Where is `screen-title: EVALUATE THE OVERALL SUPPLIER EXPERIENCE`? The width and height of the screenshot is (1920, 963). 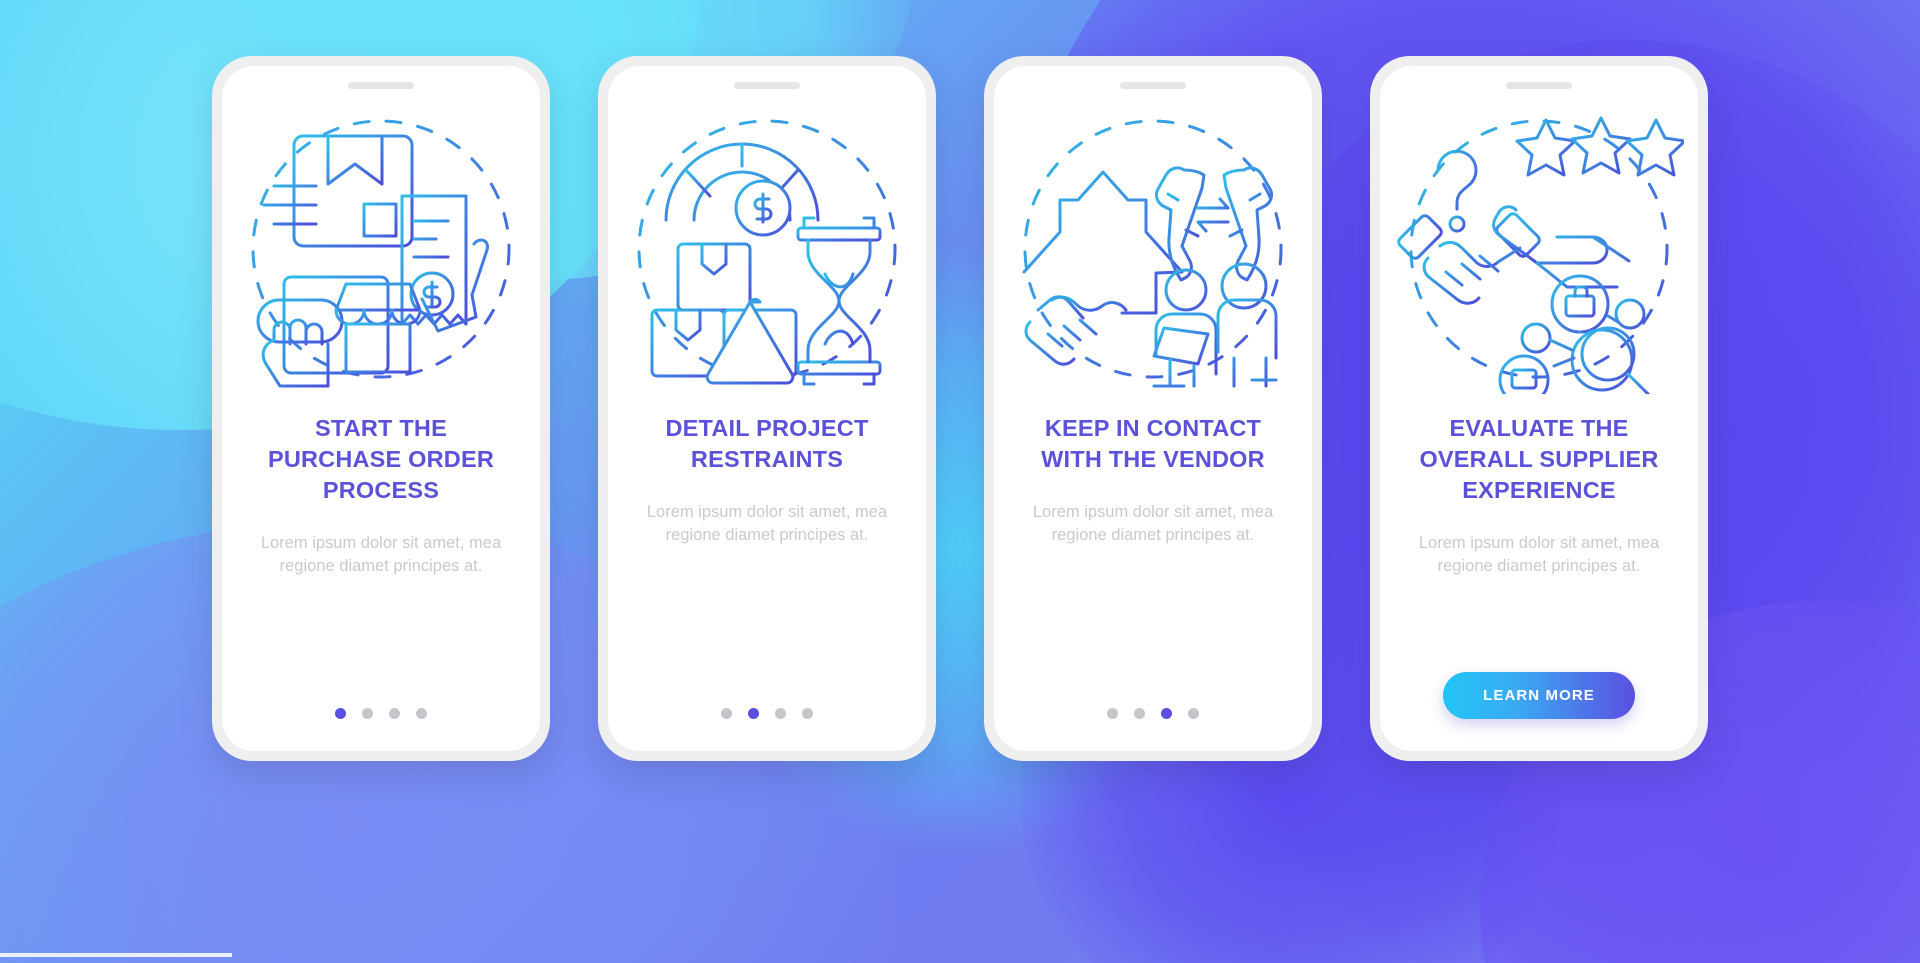 screen-title: EVALUATE THE OVERALL SUPPLIER EXPERIENCE is located at coordinates (1539, 459).